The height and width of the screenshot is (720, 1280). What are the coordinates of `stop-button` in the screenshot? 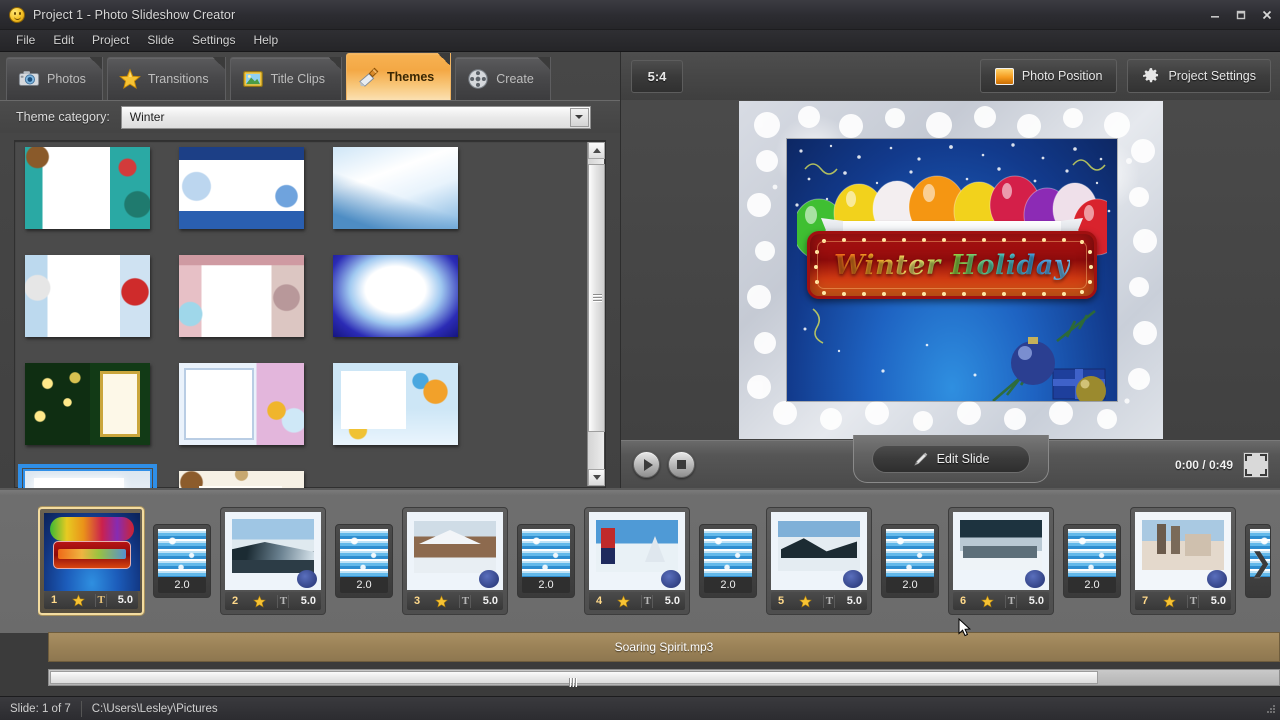 It's located at (681, 464).